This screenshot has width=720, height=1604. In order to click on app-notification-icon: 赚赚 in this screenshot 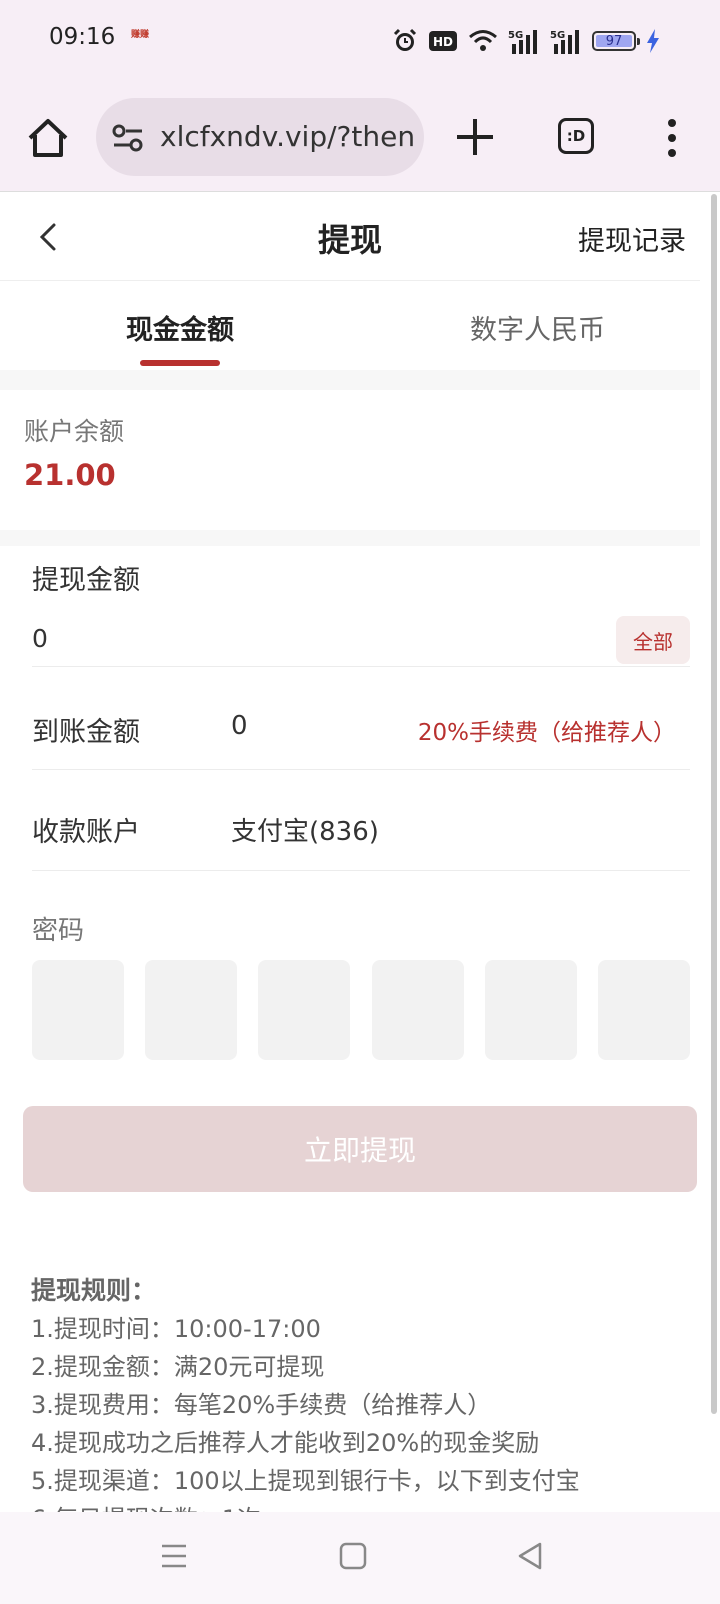, I will do `click(140, 35)`.